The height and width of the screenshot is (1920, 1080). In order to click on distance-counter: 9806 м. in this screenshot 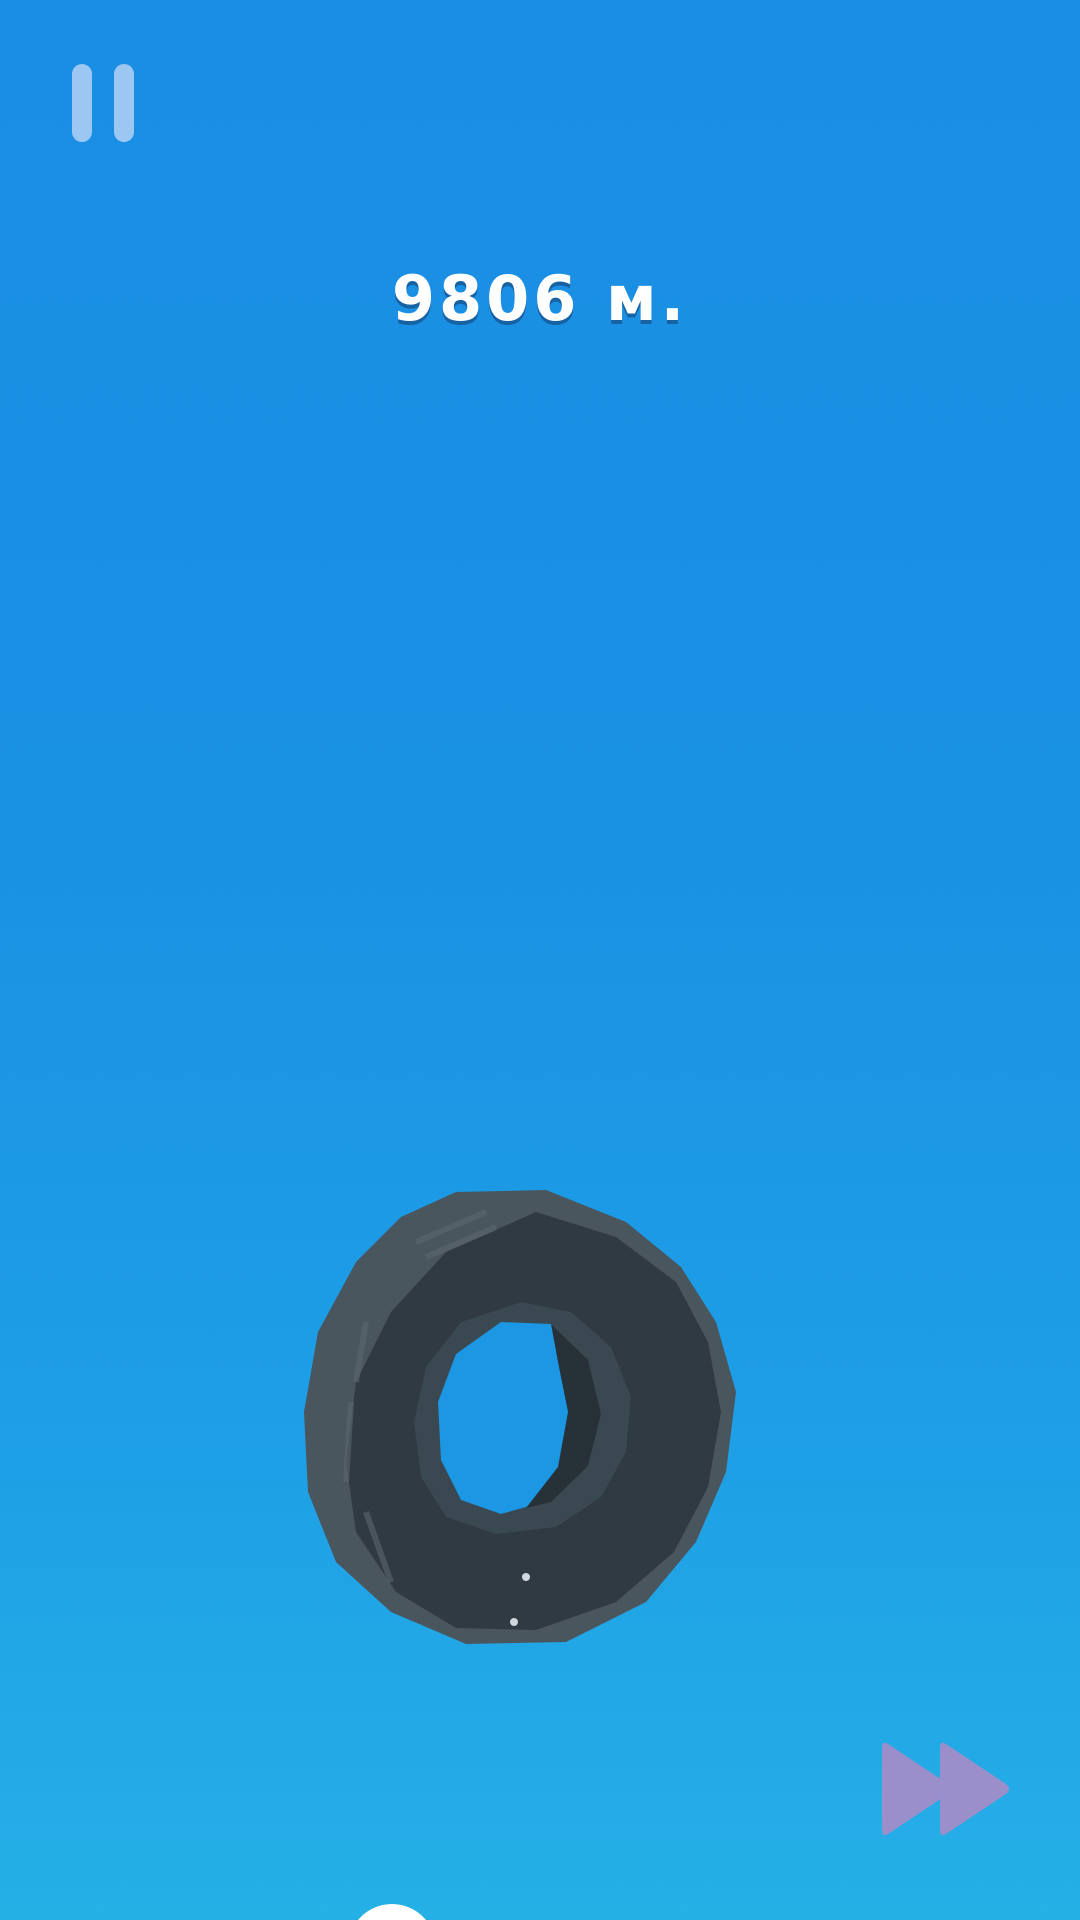, I will do `click(540, 298)`.